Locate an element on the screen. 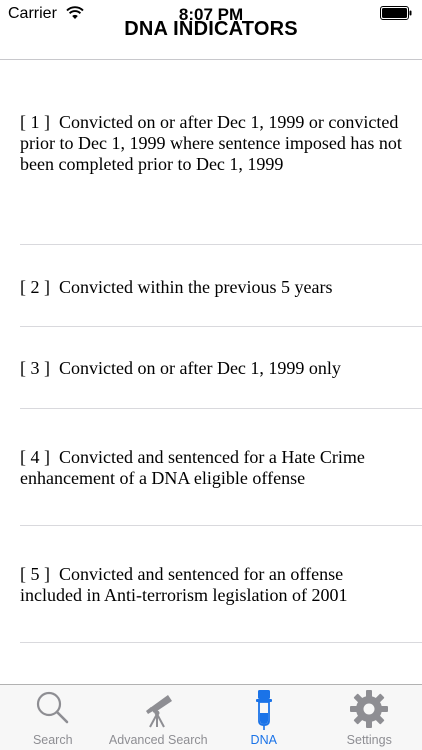  tab-label: Search is located at coordinates (52, 740).